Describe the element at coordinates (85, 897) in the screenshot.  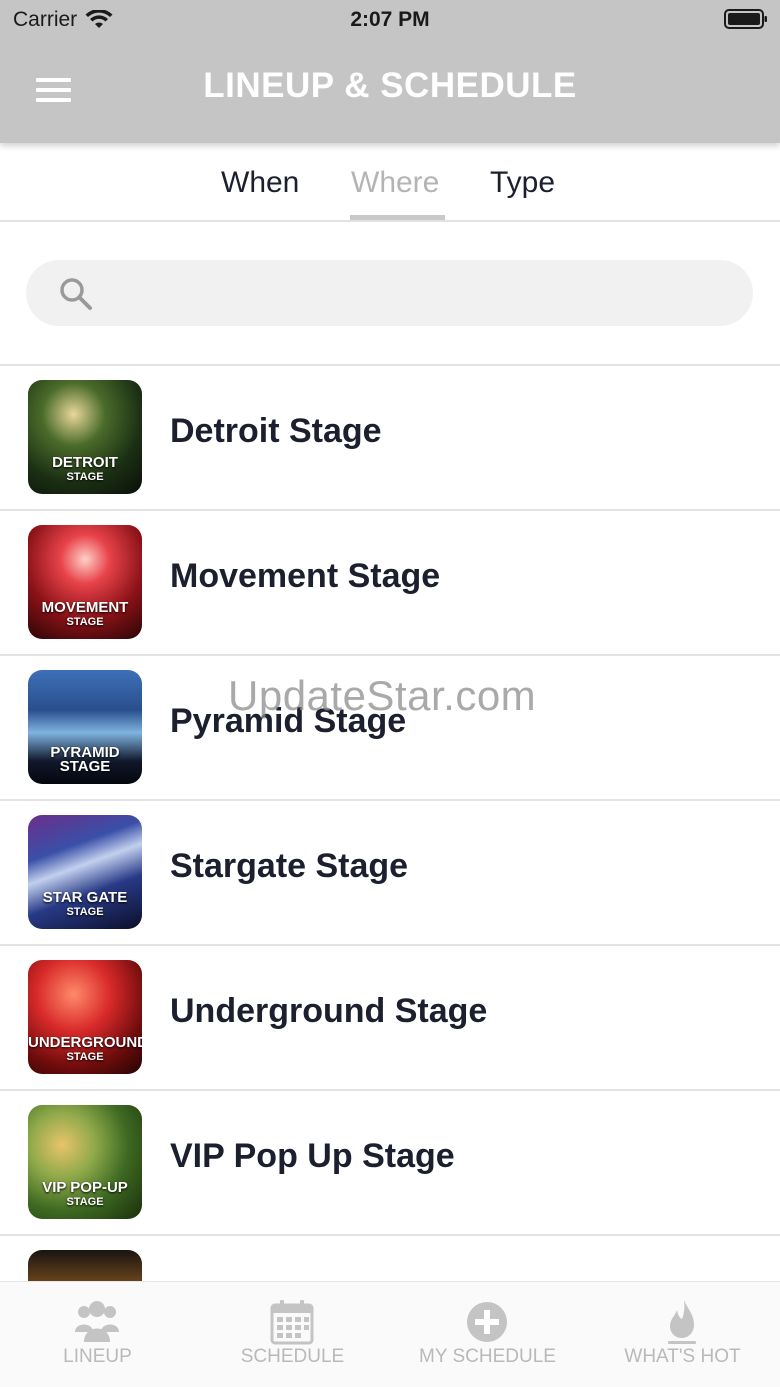
I see `thumbnail-caption-title: STAR GATE` at that location.